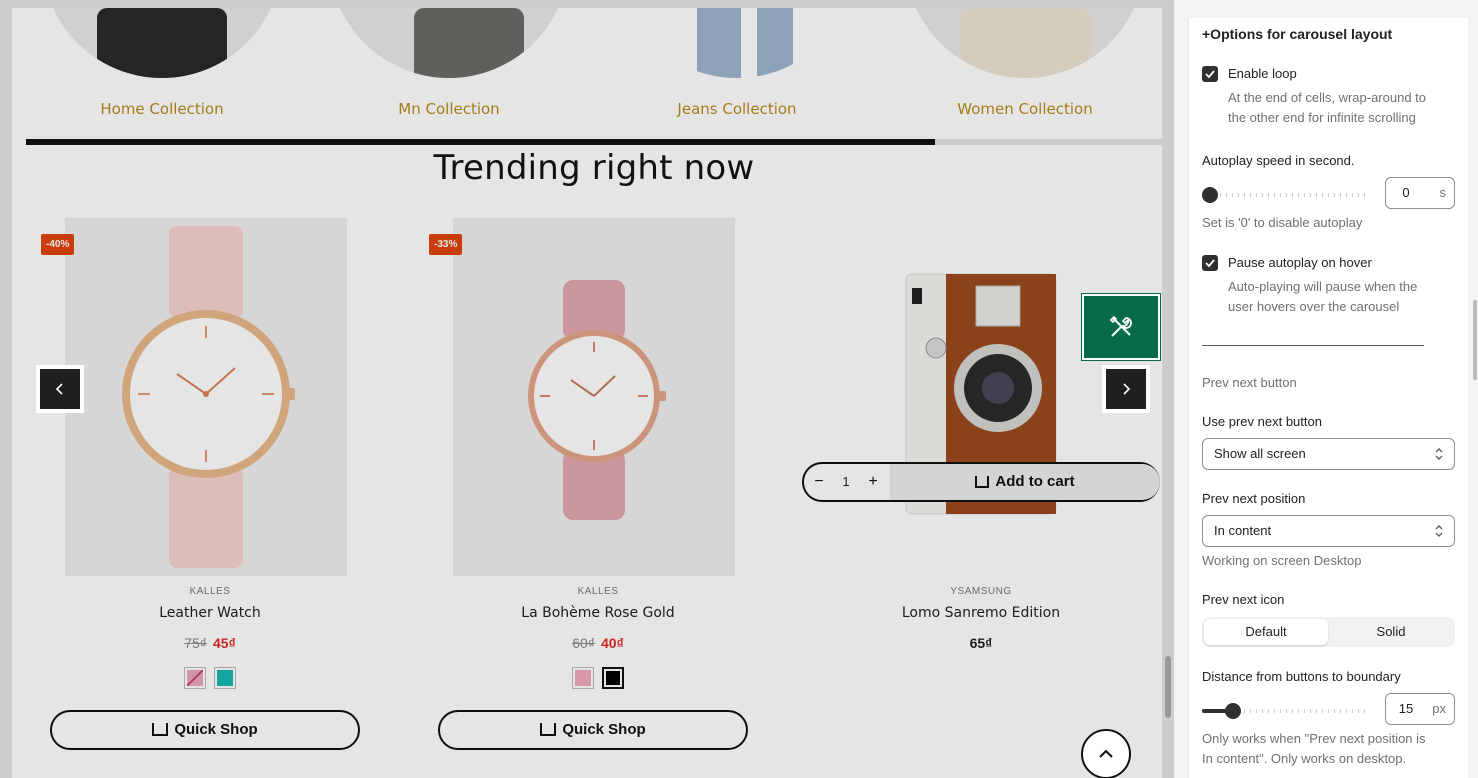  What do you see at coordinates (1243, 530) in the screenshot?
I see `prev-next-position-value: In content` at bounding box center [1243, 530].